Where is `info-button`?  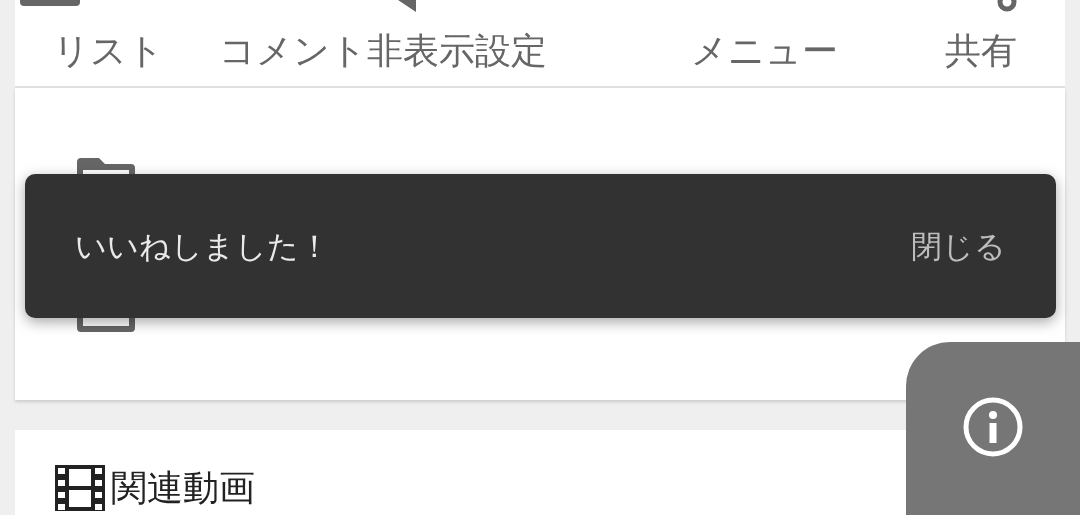
info-button is located at coordinates (993, 428).